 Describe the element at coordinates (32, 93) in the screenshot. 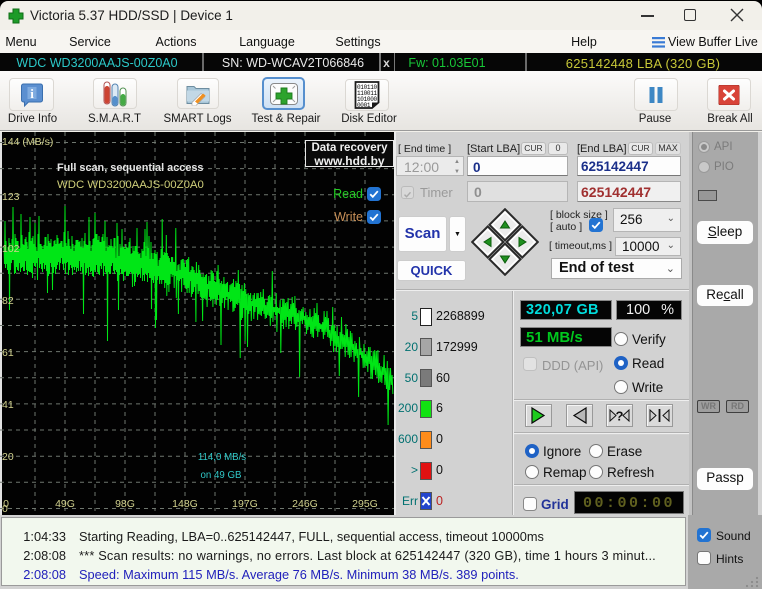

I see `svg-text: i` at that location.